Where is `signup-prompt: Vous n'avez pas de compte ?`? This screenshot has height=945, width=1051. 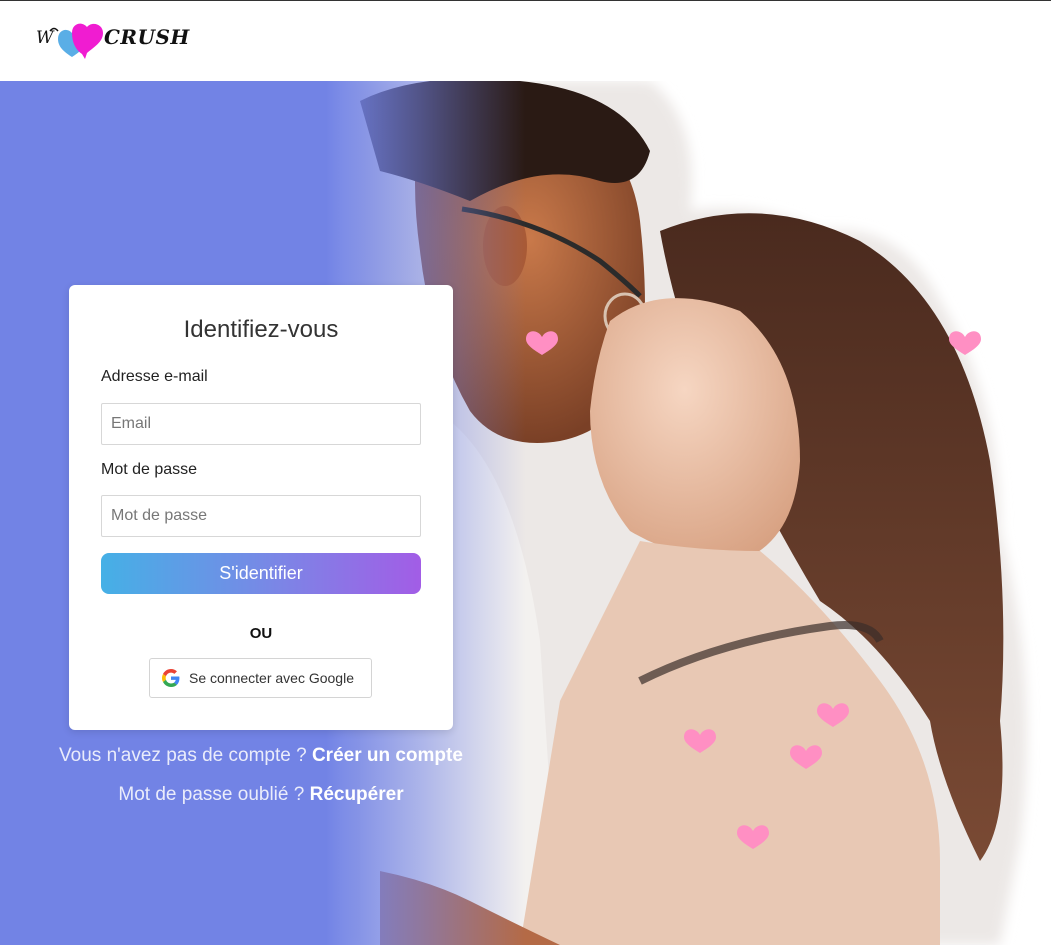 signup-prompt: Vous n'avez pas de compte ? is located at coordinates (183, 755).